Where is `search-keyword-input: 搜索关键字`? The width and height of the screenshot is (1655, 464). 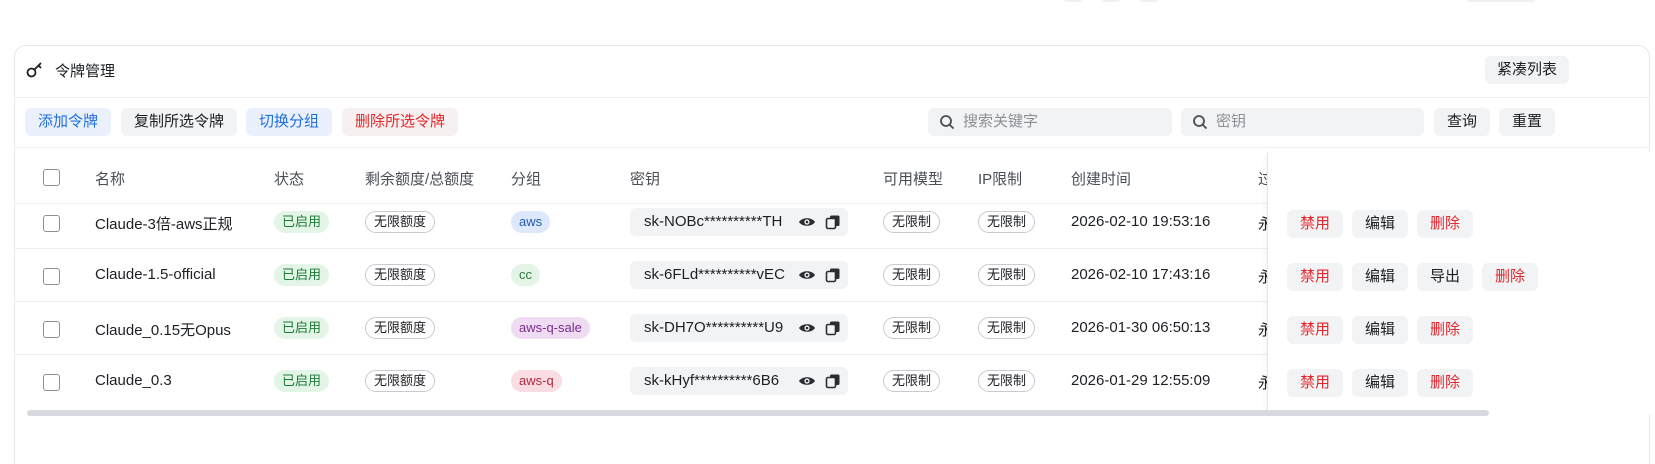 search-keyword-input: 搜索关键字 is located at coordinates (1050, 122).